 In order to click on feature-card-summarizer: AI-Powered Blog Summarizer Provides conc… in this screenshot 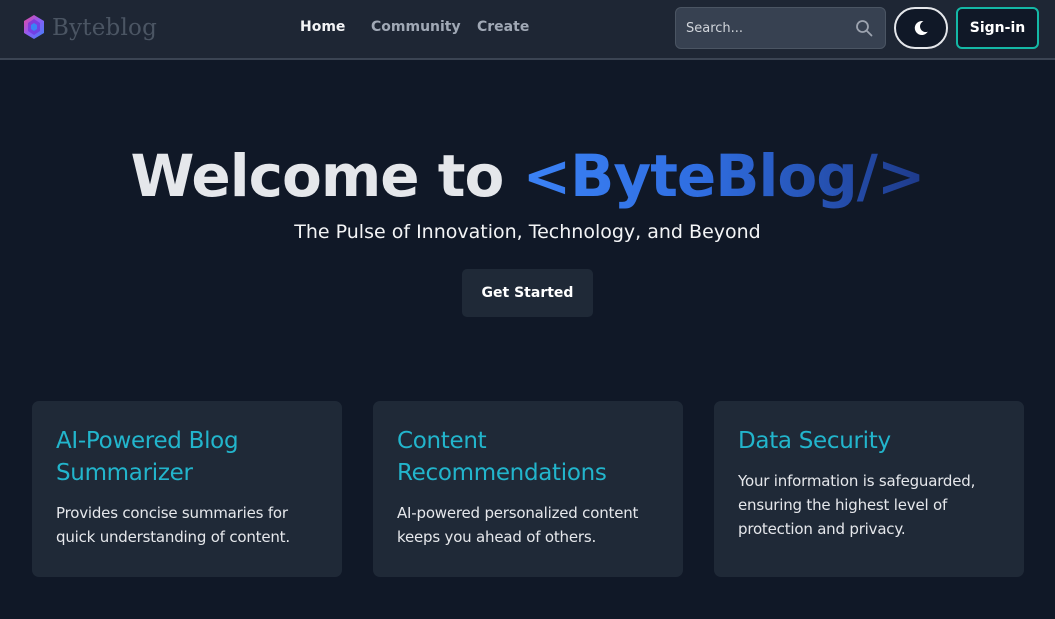, I will do `click(187, 489)`.